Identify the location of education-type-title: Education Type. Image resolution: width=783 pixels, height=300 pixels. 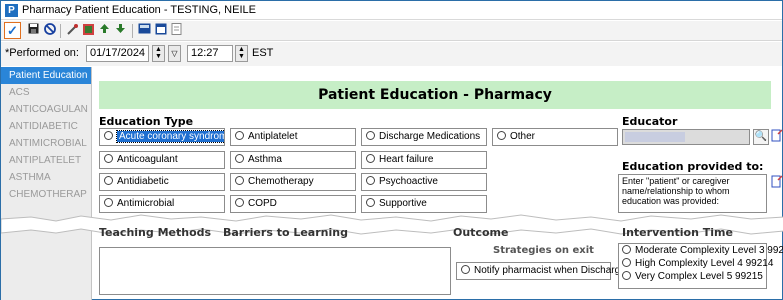
(146, 121).